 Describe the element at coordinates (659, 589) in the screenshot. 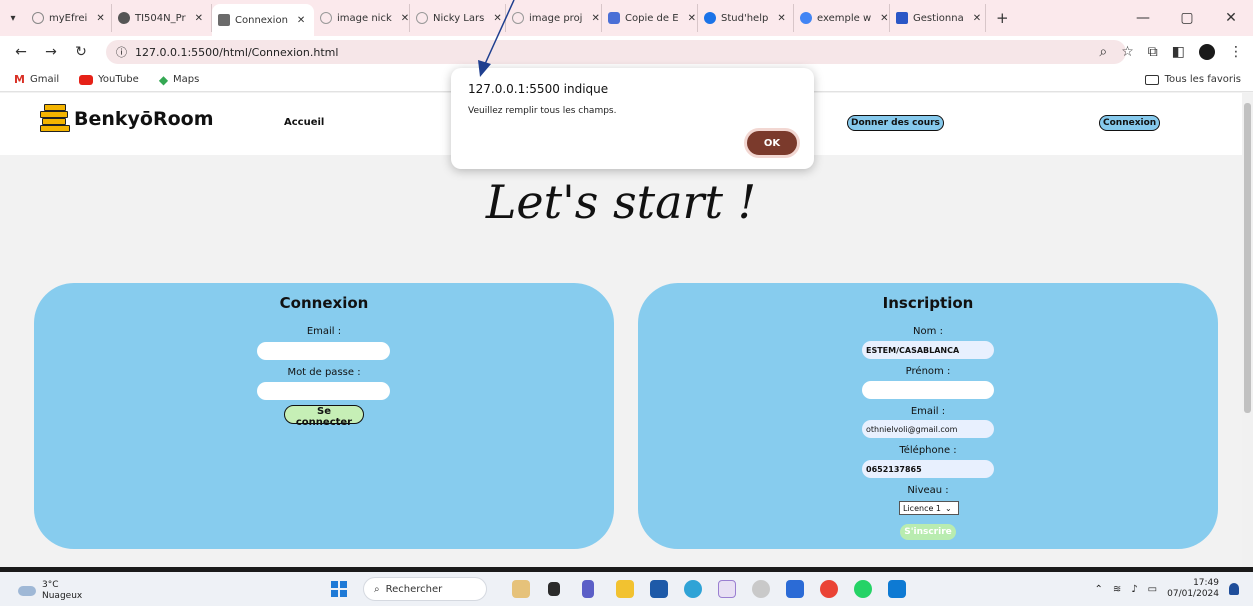

I see `store-icon` at that location.